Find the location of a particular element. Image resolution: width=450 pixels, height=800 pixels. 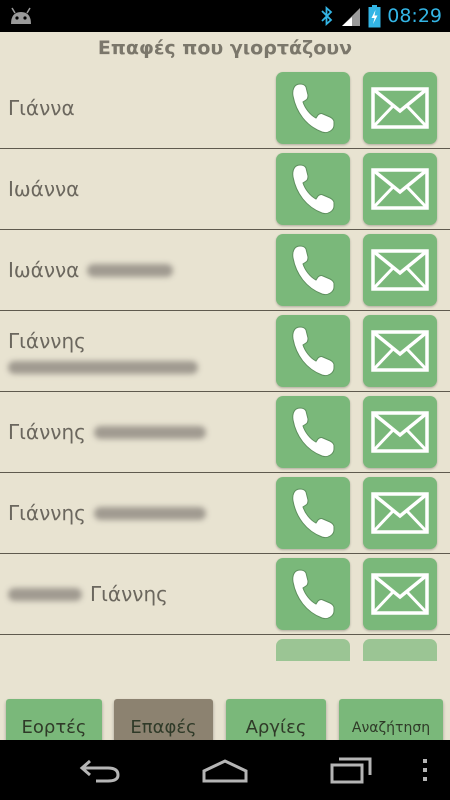

overflow-menu-icon is located at coordinates (425, 770).